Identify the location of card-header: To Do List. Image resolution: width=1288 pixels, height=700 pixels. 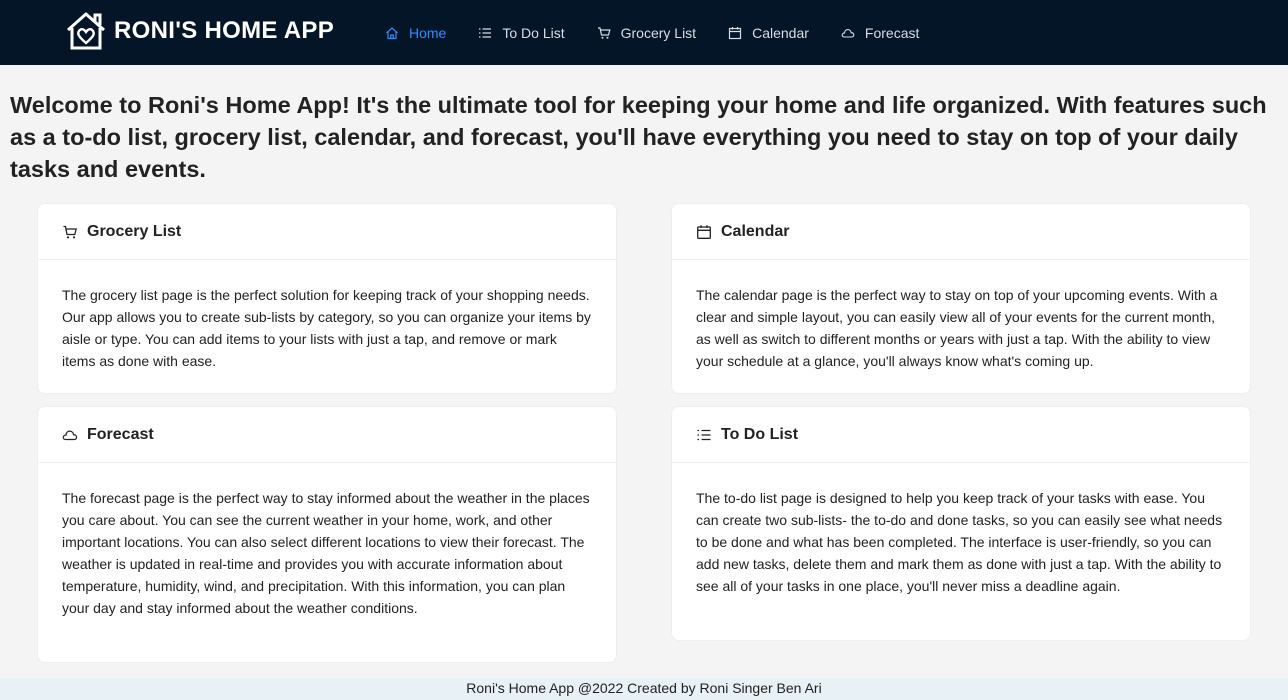
(961, 435).